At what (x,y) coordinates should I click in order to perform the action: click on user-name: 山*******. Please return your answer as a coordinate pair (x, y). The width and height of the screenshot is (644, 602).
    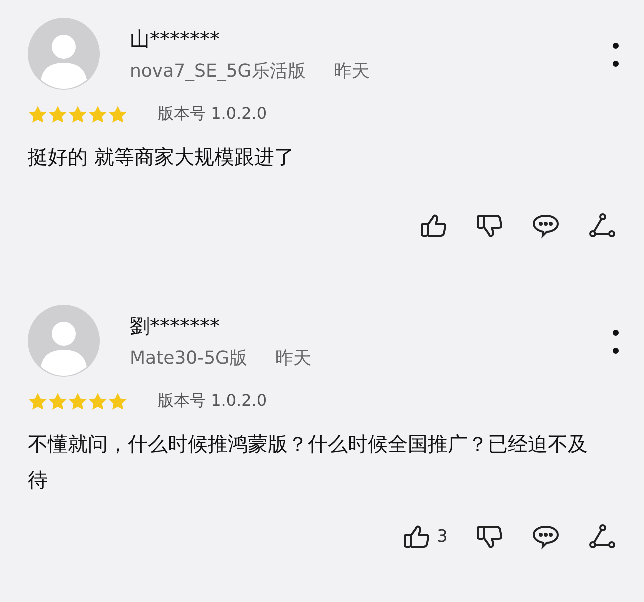
    Looking at the image, I should click on (175, 39).